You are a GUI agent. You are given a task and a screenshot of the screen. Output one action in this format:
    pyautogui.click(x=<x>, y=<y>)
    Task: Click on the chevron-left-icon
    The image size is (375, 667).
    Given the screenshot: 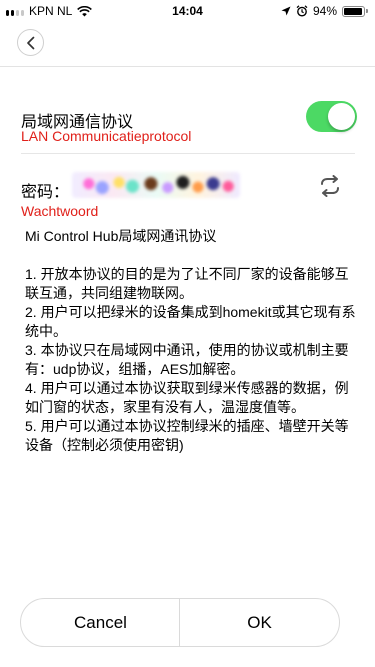 What is the action you would take?
    pyautogui.click(x=30, y=42)
    